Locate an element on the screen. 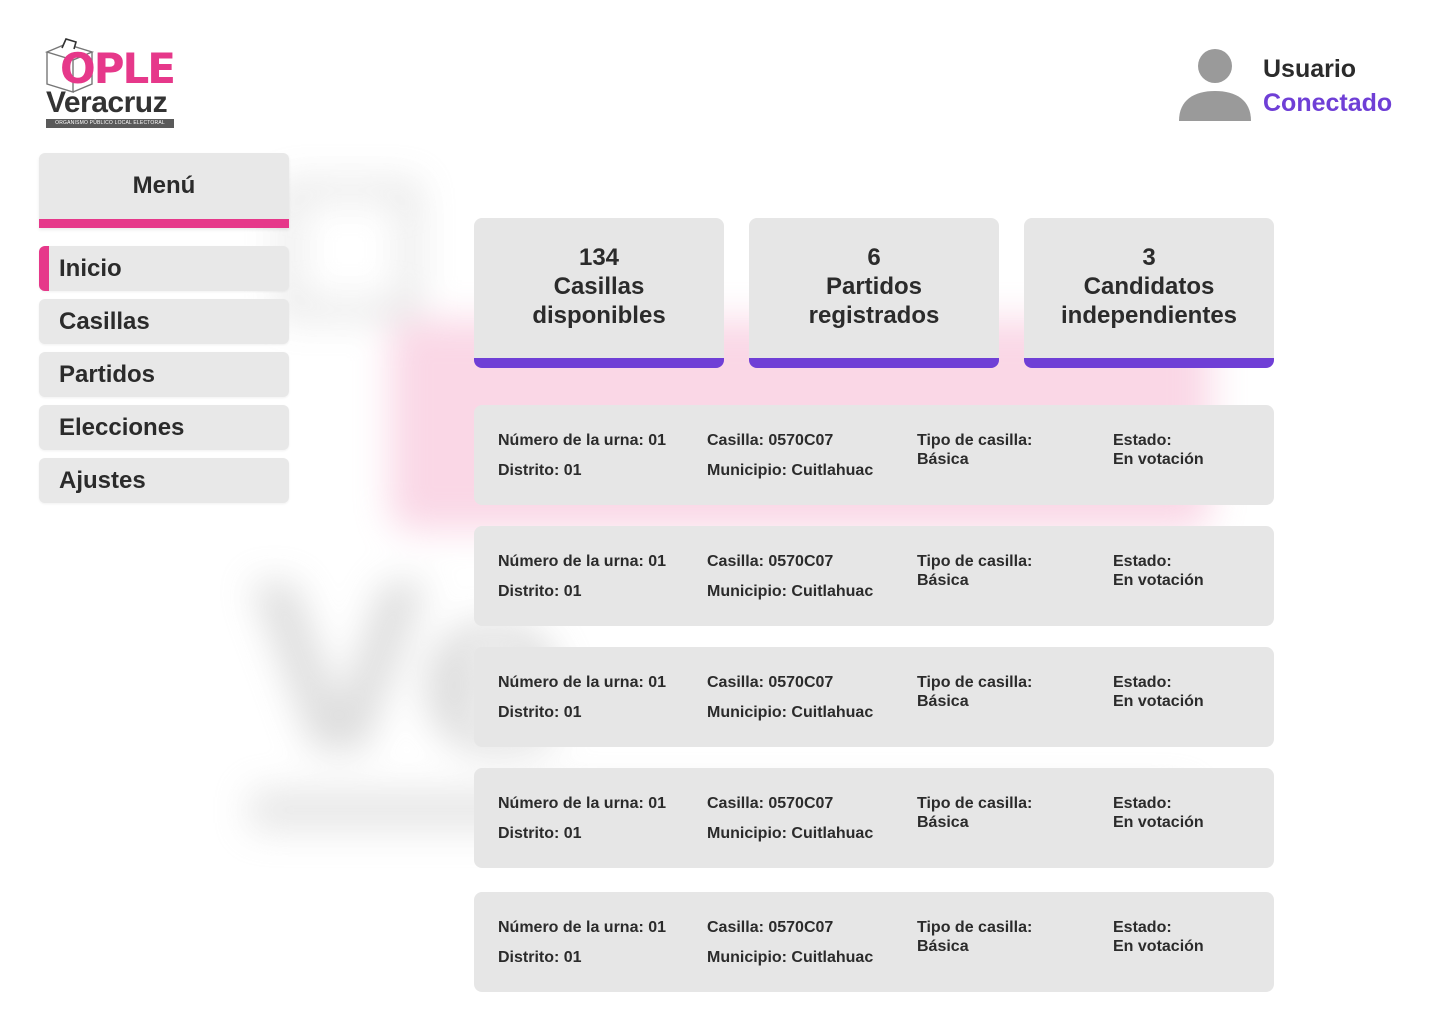 Image resolution: width=1440 pixels, height=1024 pixels. stat-card-candidatos: 3 Candidatos independientes is located at coordinates (1149, 293).